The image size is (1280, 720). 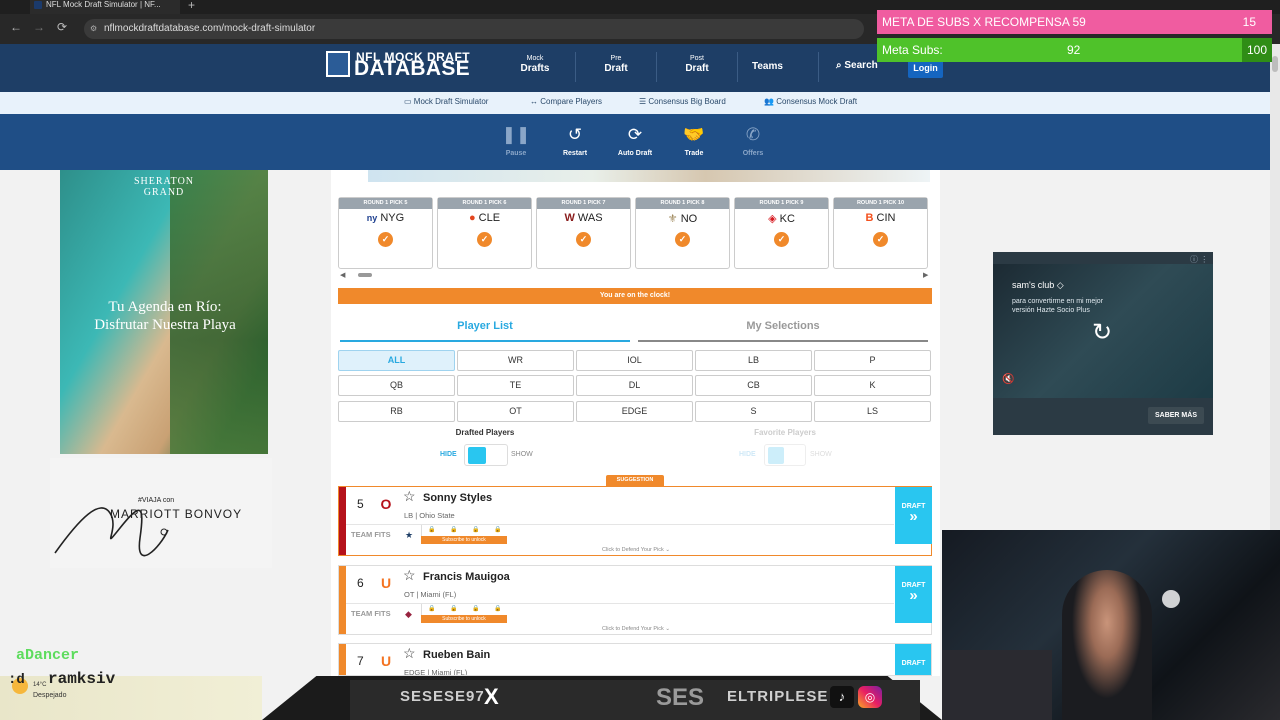 I want to click on player-name: Sonny Styles, so click(x=457, y=498).